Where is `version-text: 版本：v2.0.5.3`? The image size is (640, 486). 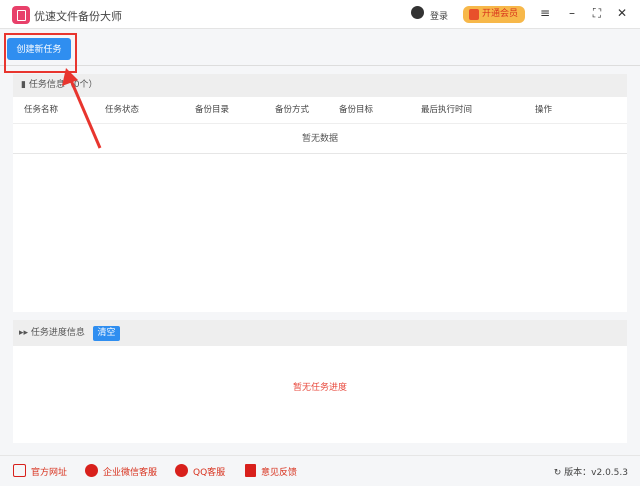 version-text: 版本：v2.0.5.3 is located at coordinates (596, 473).